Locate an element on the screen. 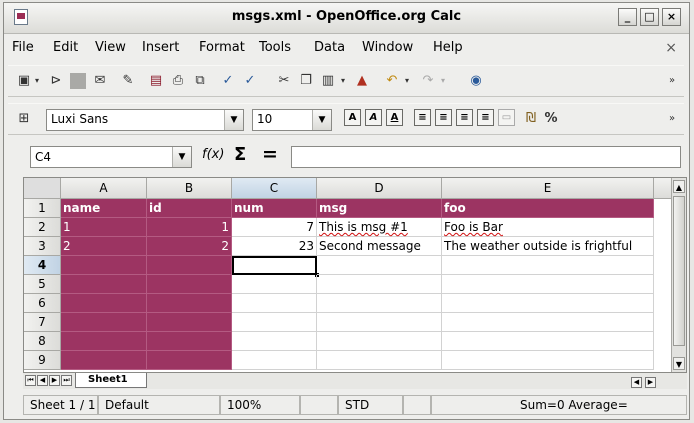 Image resolution: width=694 pixels, height=423 pixels. email-icon: ✉ is located at coordinates (100, 81).